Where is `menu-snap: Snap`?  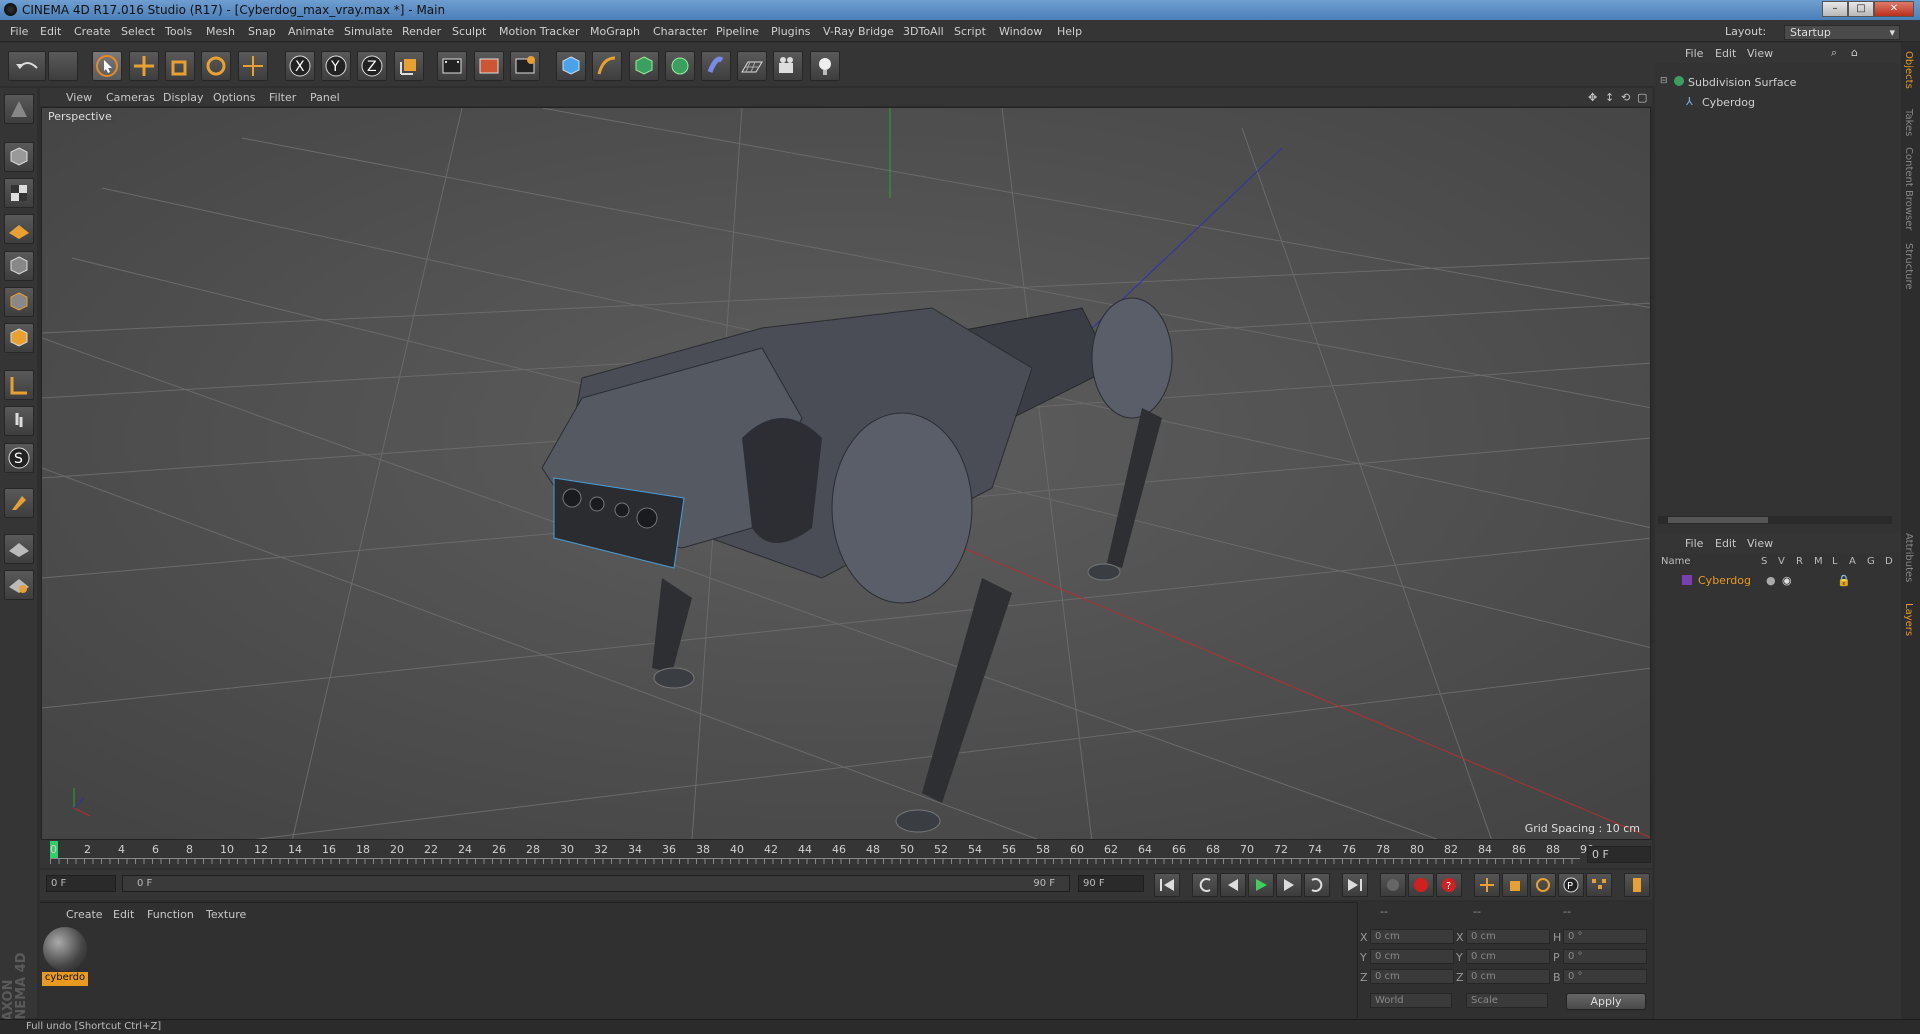 menu-snap: Snap is located at coordinates (262, 31).